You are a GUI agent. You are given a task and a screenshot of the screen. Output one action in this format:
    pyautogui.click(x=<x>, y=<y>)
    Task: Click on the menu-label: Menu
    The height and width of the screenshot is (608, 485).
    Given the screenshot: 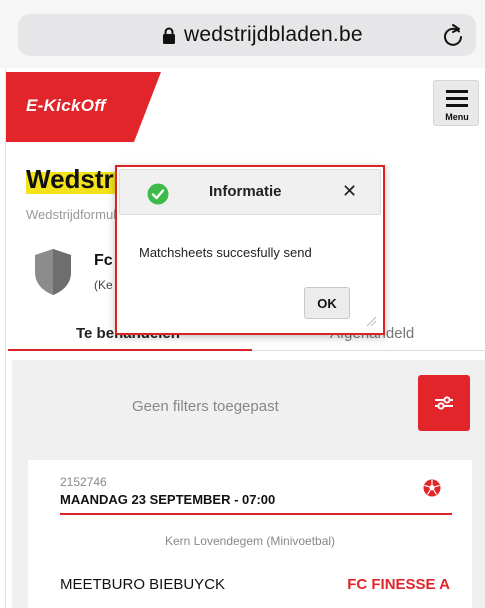 What is the action you would take?
    pyautogui.click(x=457, y=117)
    